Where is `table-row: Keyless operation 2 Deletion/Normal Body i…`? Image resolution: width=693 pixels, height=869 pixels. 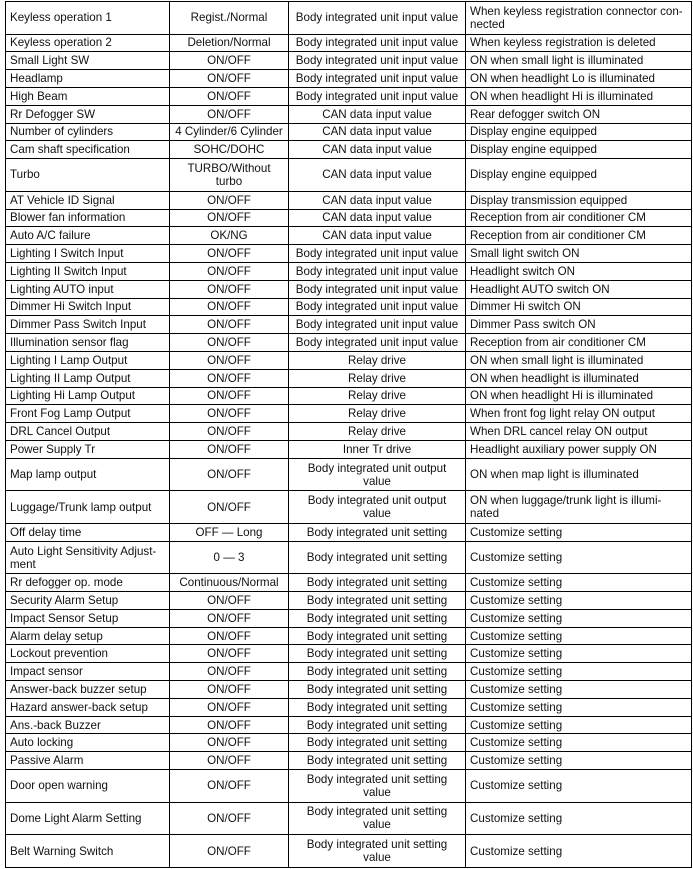 table-row: Keyless operation 2 Deletion/Normal Body i… is located at coordinates (348, 43).